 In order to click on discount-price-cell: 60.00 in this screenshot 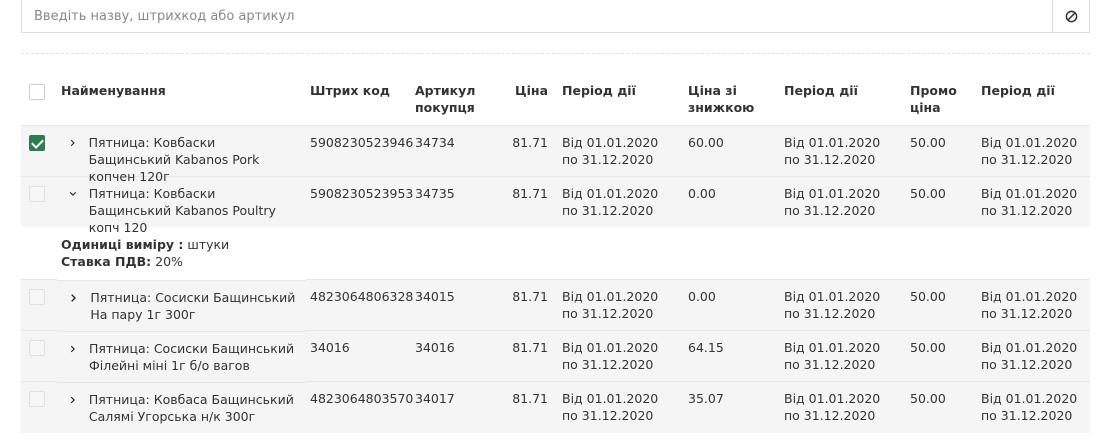, I will do `click(732, 150)`.